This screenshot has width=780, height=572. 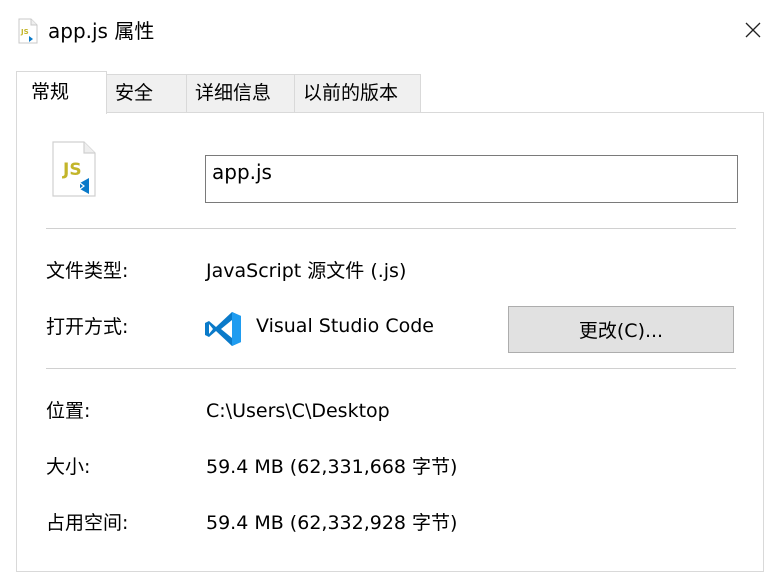 What do you see at coordinates (240, 93) in the screenshot?
I see `tab-details: 详细信息` at bounding box center [240, 93].